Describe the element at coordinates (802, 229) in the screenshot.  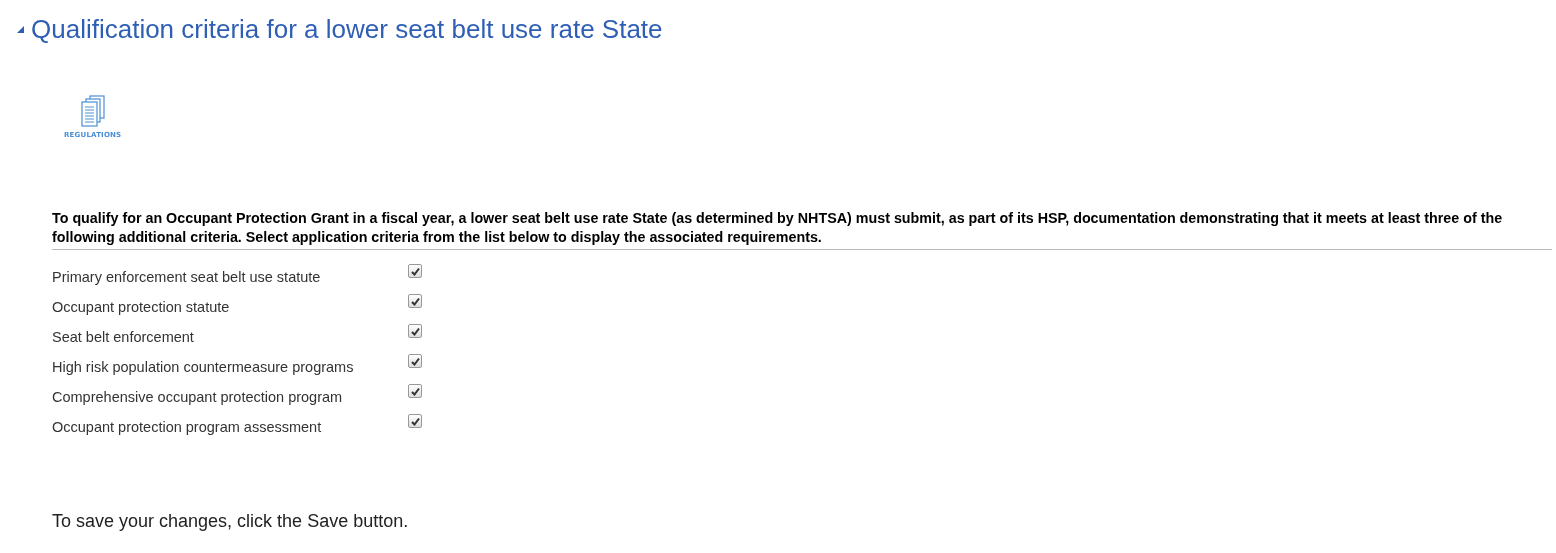
I see `instructions-paragraph: To qualify for an Occupant Protection Grant in a fiscal year, a lower seat belt use rate State (as determined by NHTSA) must submit, as part of its HSP, documentation demonstrating that it meets at least three of the following additional criteria. Select application criteria from the list below to display the associated requirements.` at that location.